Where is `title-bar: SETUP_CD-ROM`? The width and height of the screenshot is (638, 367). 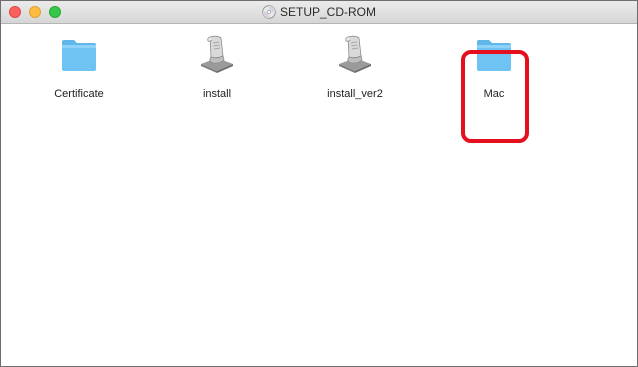
title-bar: SETUP_CD-ROM is located at coordinates (319, 12).